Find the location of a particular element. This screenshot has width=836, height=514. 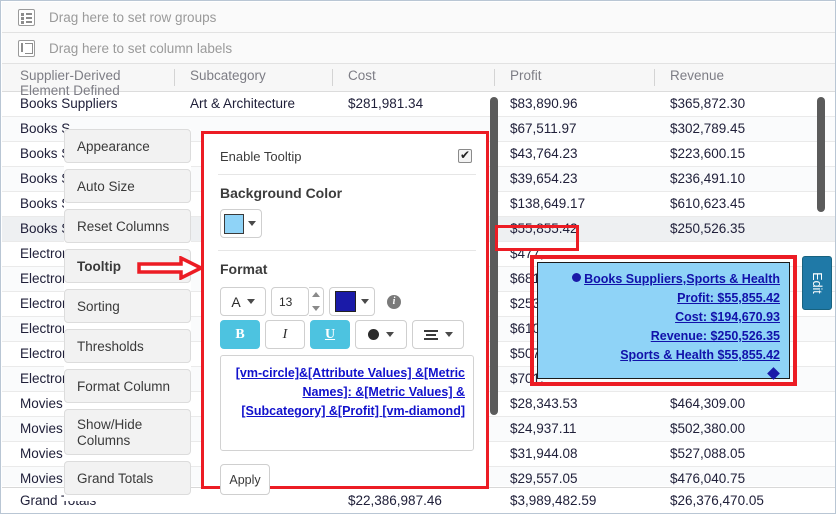

enable-tooltip-row: Enable Tooltip is located at coordinates (347, 156).